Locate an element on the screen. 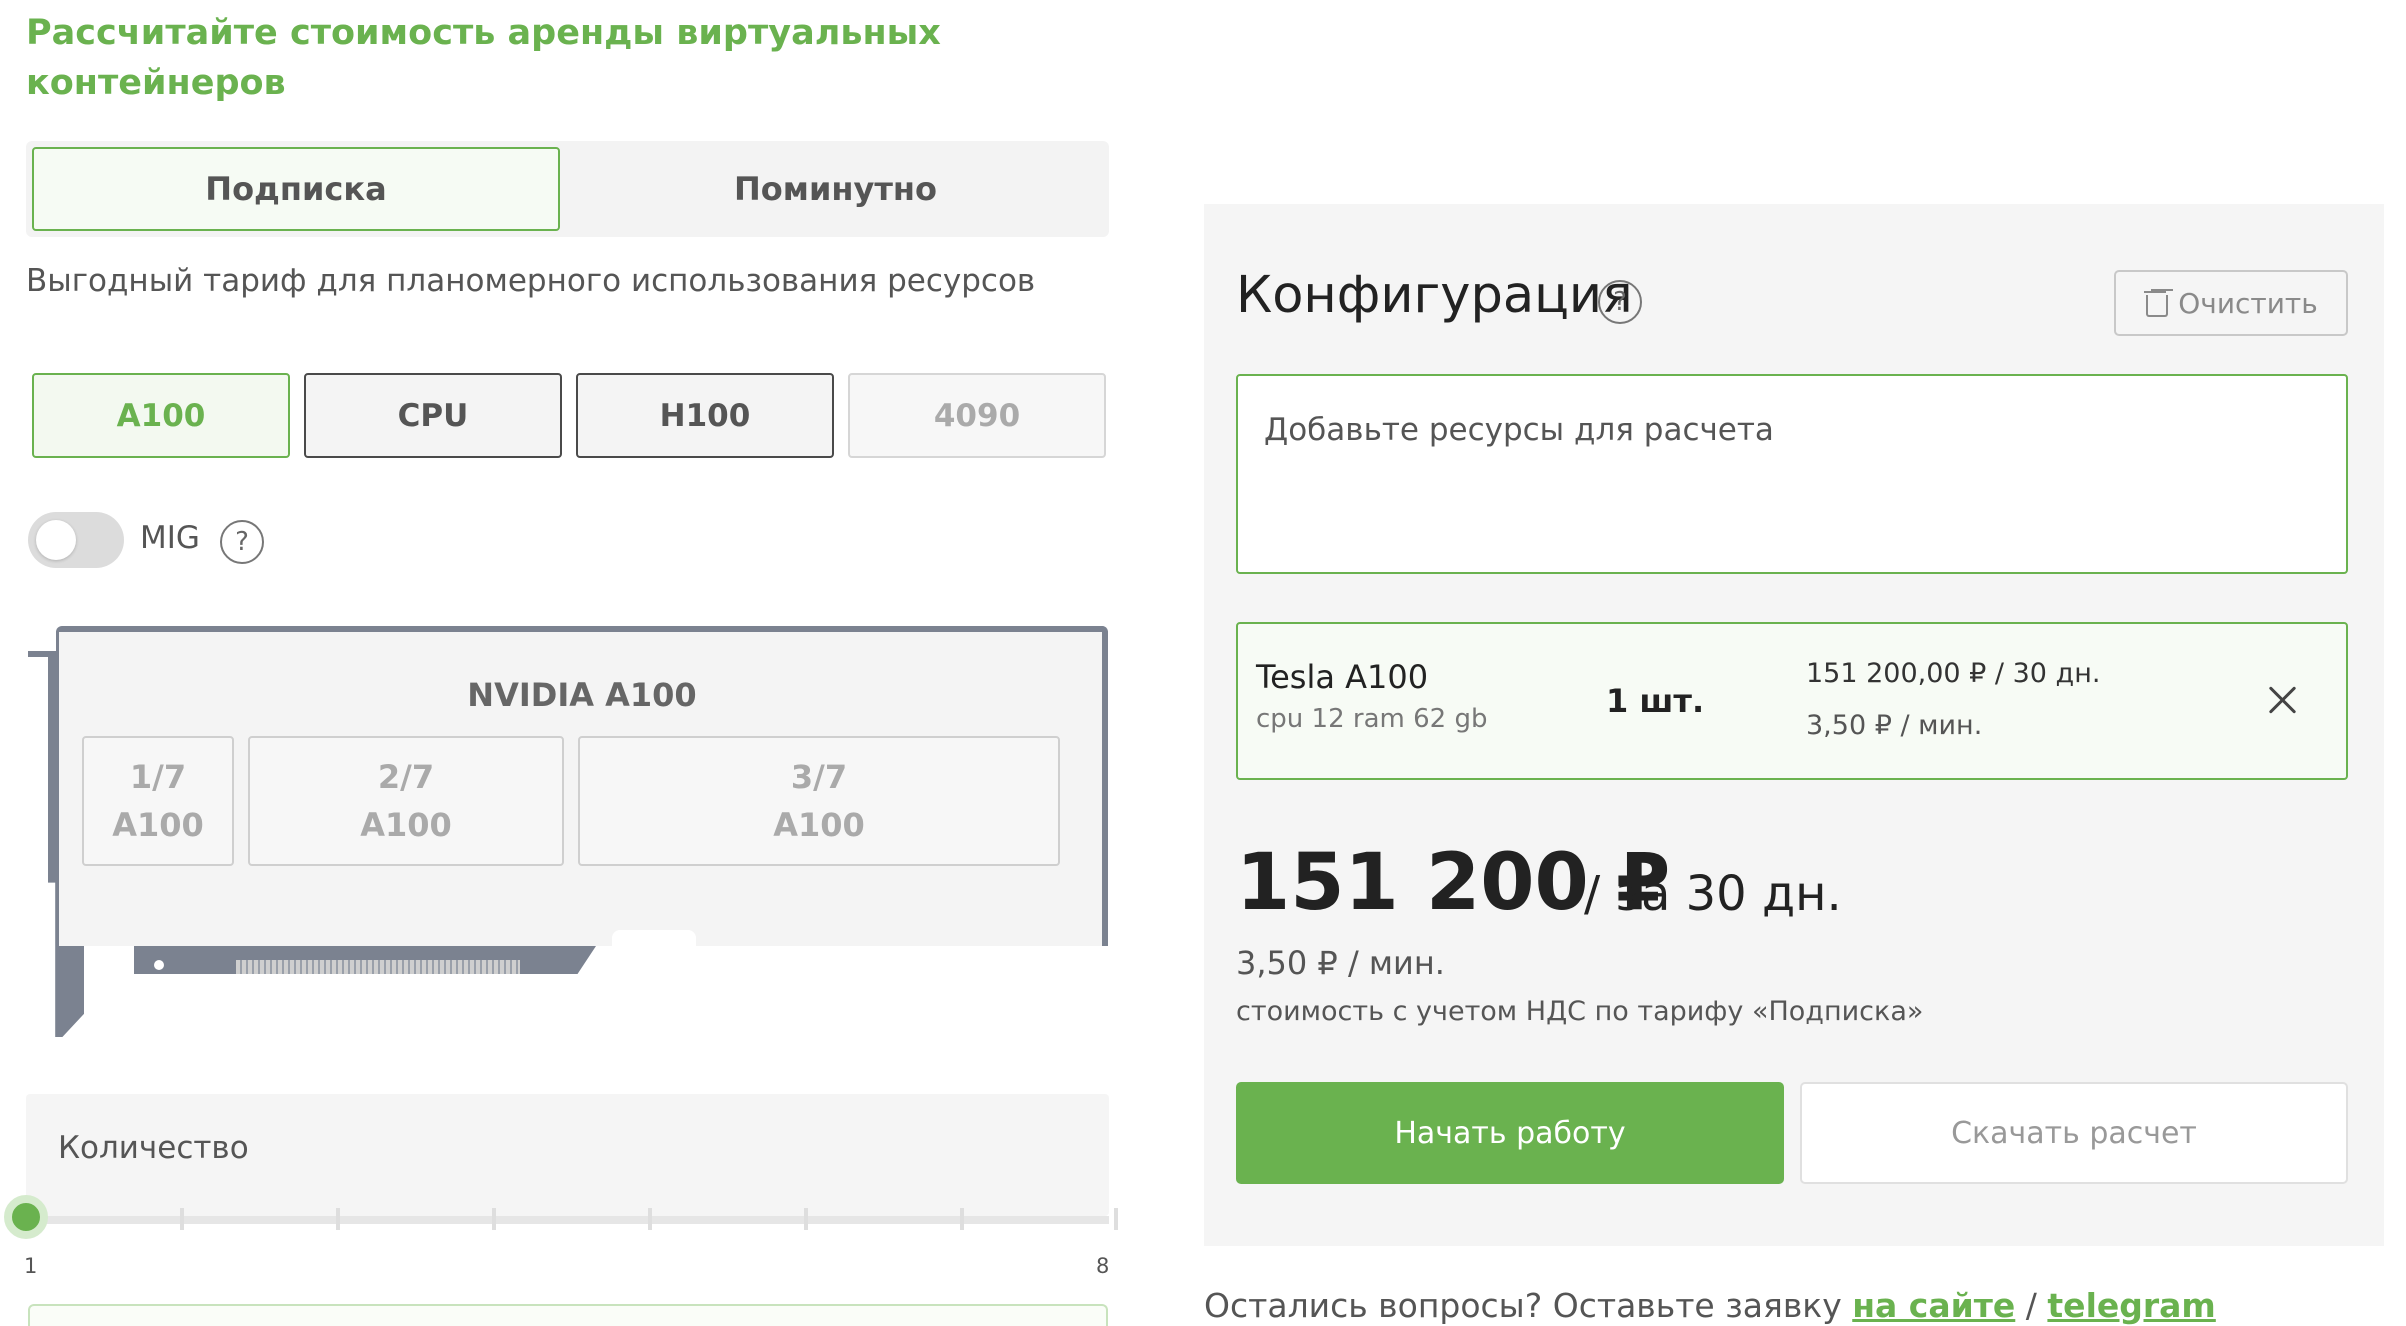  clear-button: Очистить is located at coordinates (2231, 303).